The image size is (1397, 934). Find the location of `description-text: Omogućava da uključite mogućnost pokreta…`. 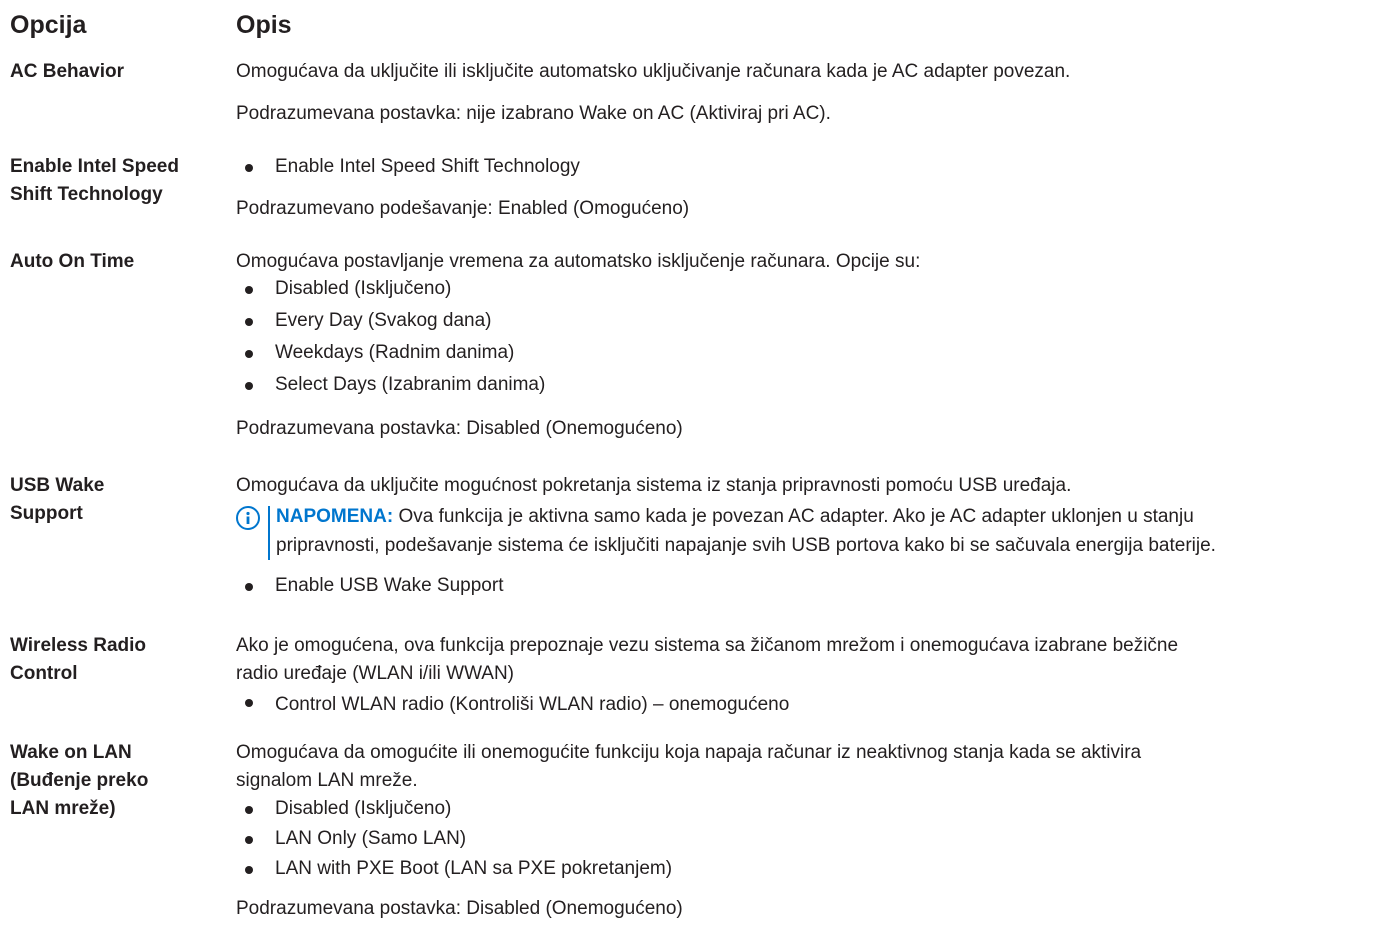

description-text: Omogućava da uključite mogućnost pokreta… is located at coordinates (654, 485).